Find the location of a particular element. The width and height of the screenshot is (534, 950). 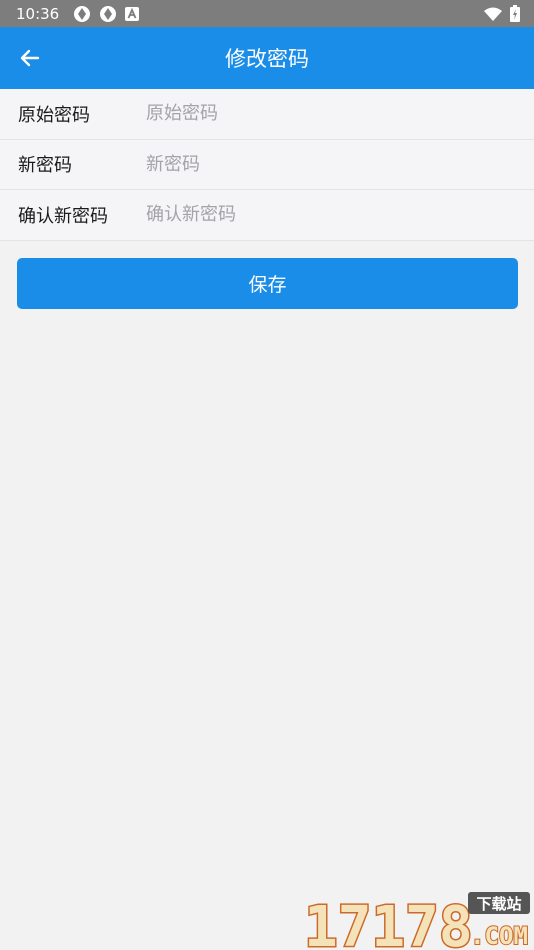

original-password-row: 原始密码 is located at coordinates (267, 114).